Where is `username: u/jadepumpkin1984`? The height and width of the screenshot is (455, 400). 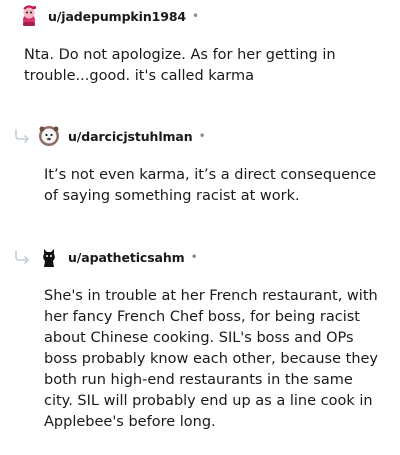 username: u/jadepumpkin1984 is located at coordinates (117, 16).